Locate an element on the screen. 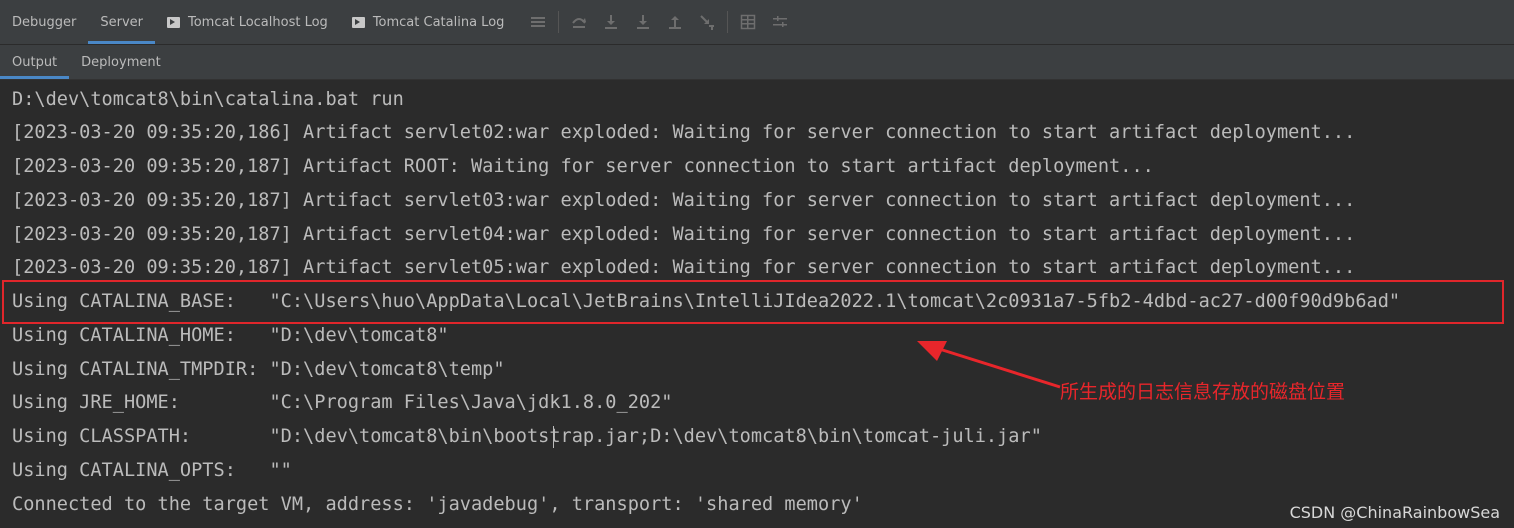  trace-icon is located at coordinates (780, 22).